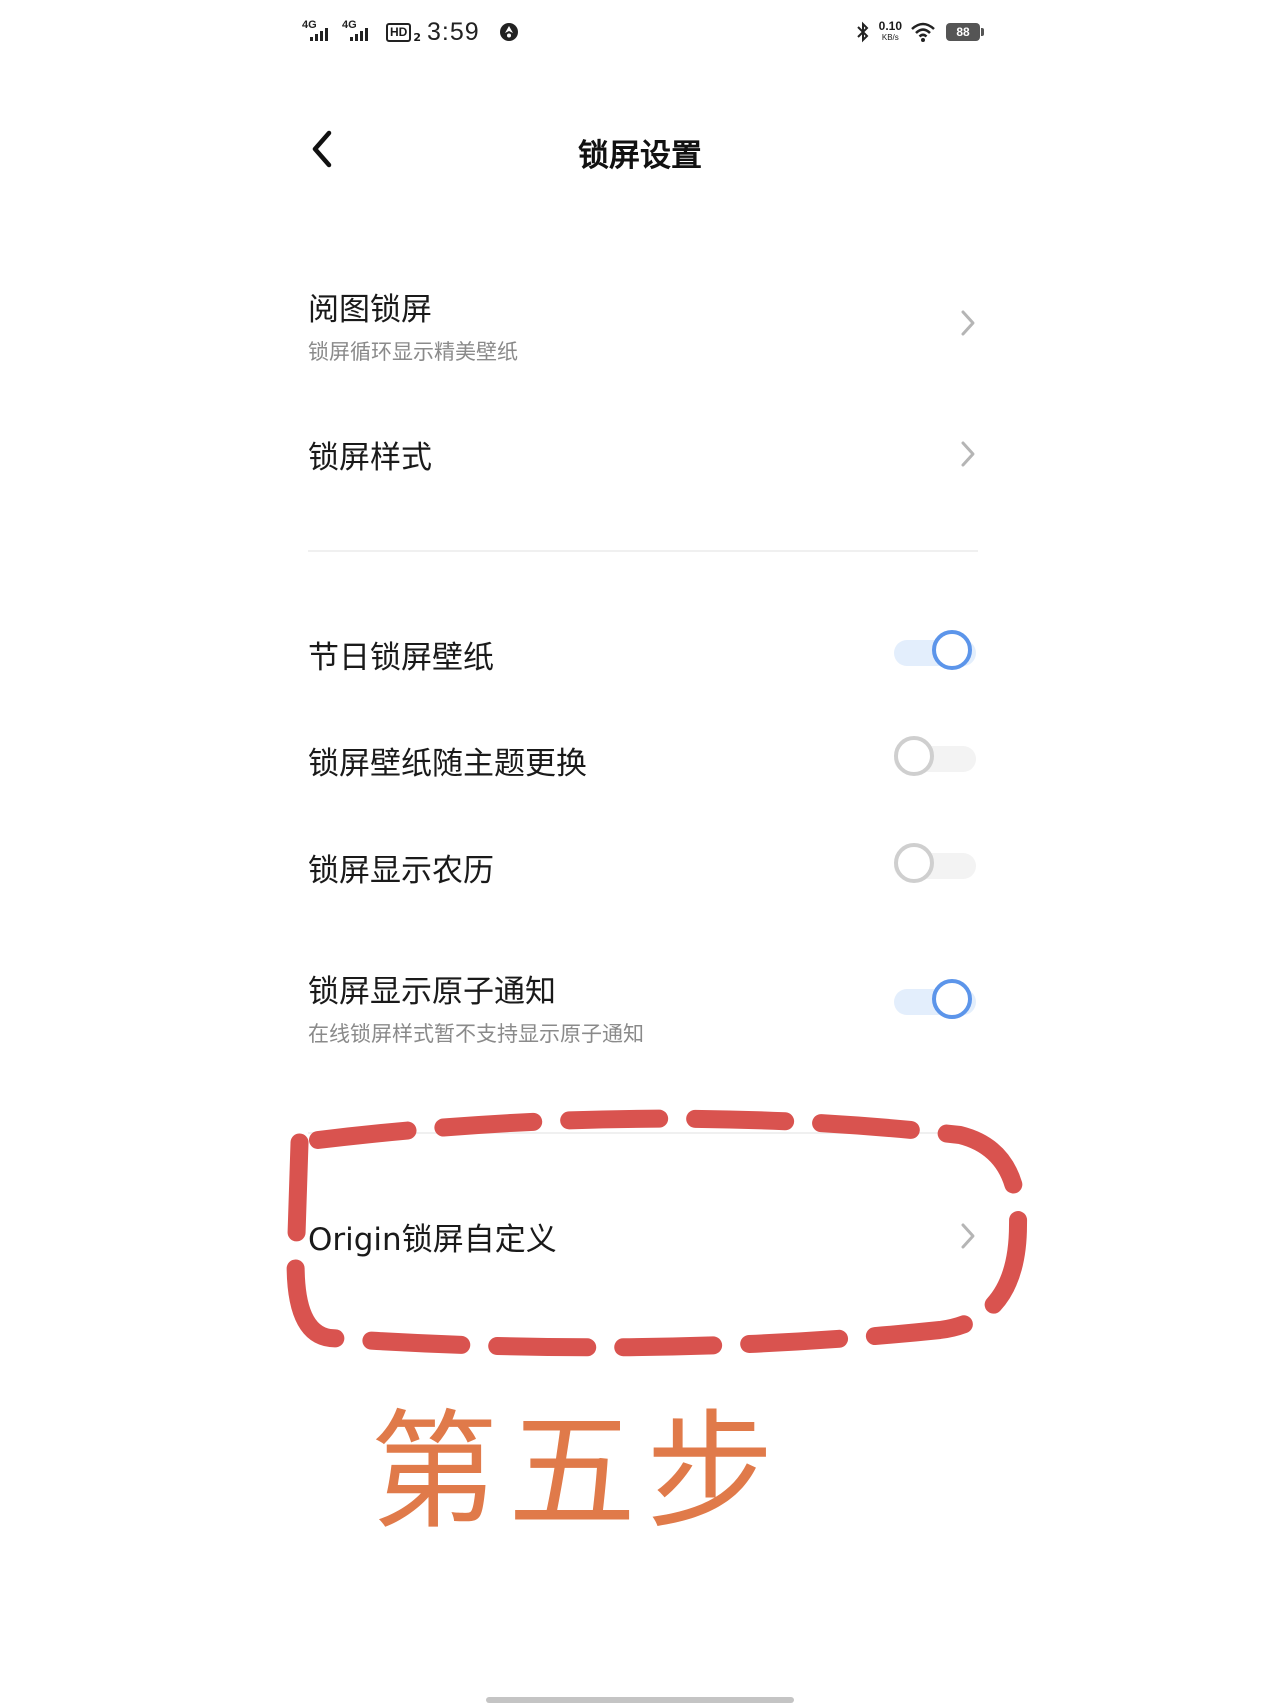 The width and height of the screenshot is (1280, 1706). What do you see at coordinates (577, 1472) in the screenshot?
I see `step-annotation-label: 第五步` at bounding box center [577, 1472].